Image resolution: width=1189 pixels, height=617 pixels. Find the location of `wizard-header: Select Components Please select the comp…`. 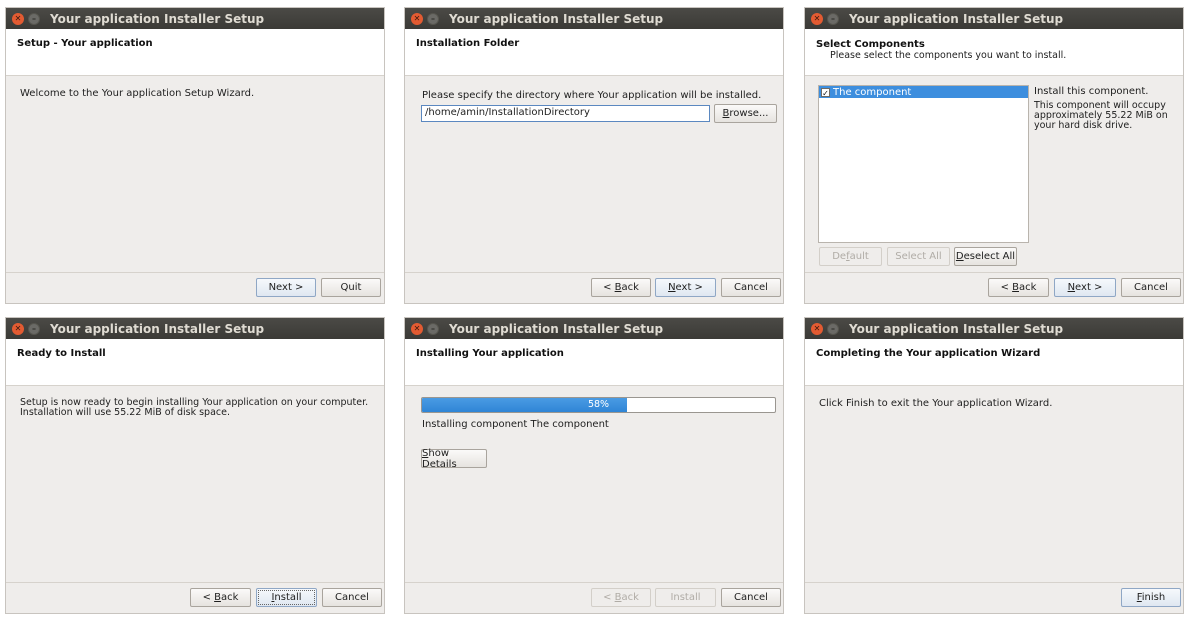

wizard-header: Select Components Please select the comp… is located at coordinates (994, 52).